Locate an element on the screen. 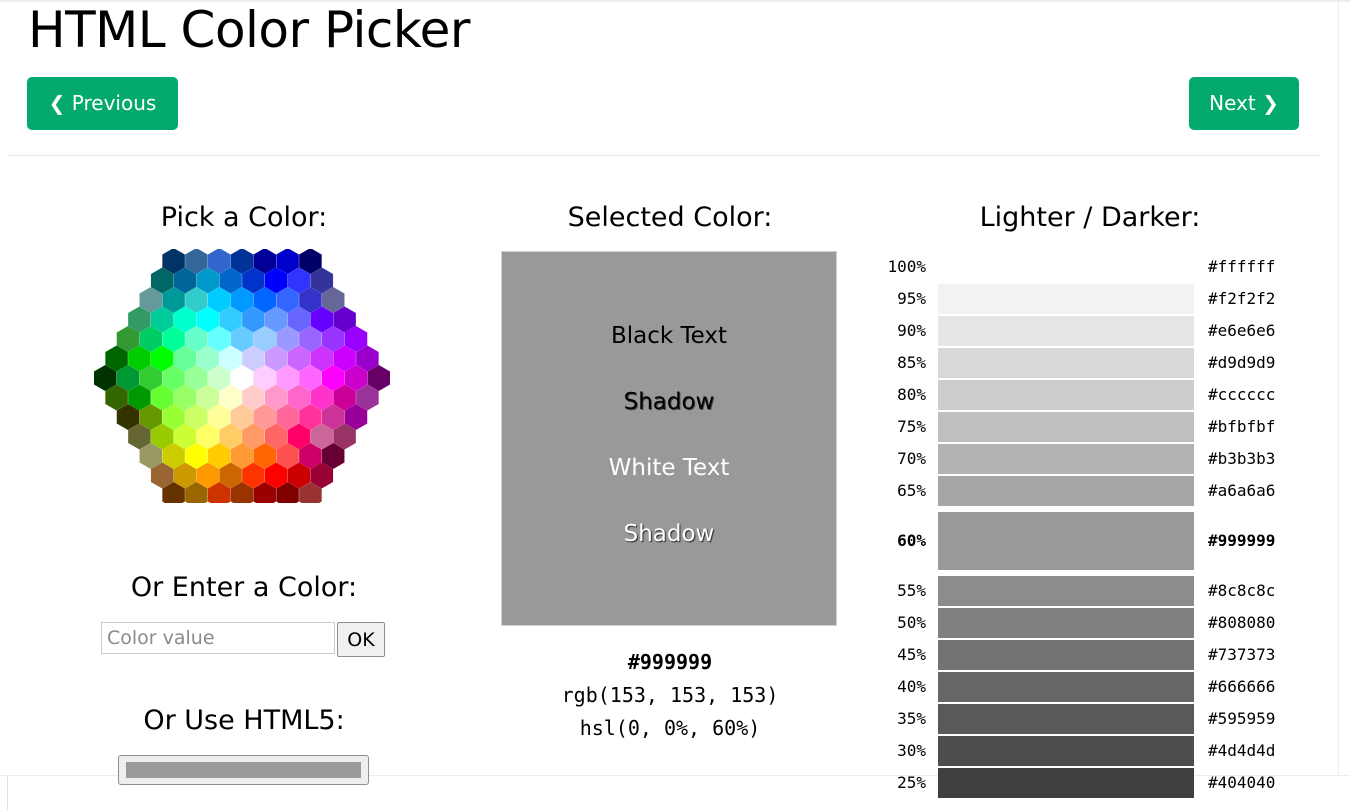 This screenshot has width=1350, height=810. shade-percent: 45% is located at coordinates (911, 654).